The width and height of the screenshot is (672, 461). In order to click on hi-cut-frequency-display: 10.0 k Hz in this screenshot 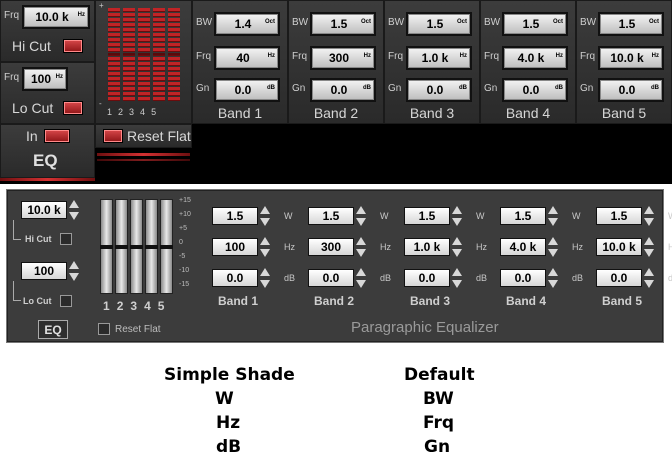, I will do `click(56, 17)`.